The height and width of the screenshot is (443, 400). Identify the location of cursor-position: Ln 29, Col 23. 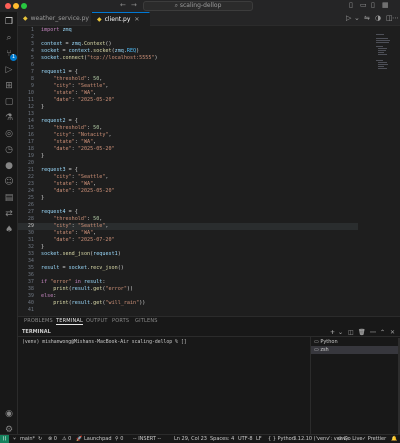
(190, 439).